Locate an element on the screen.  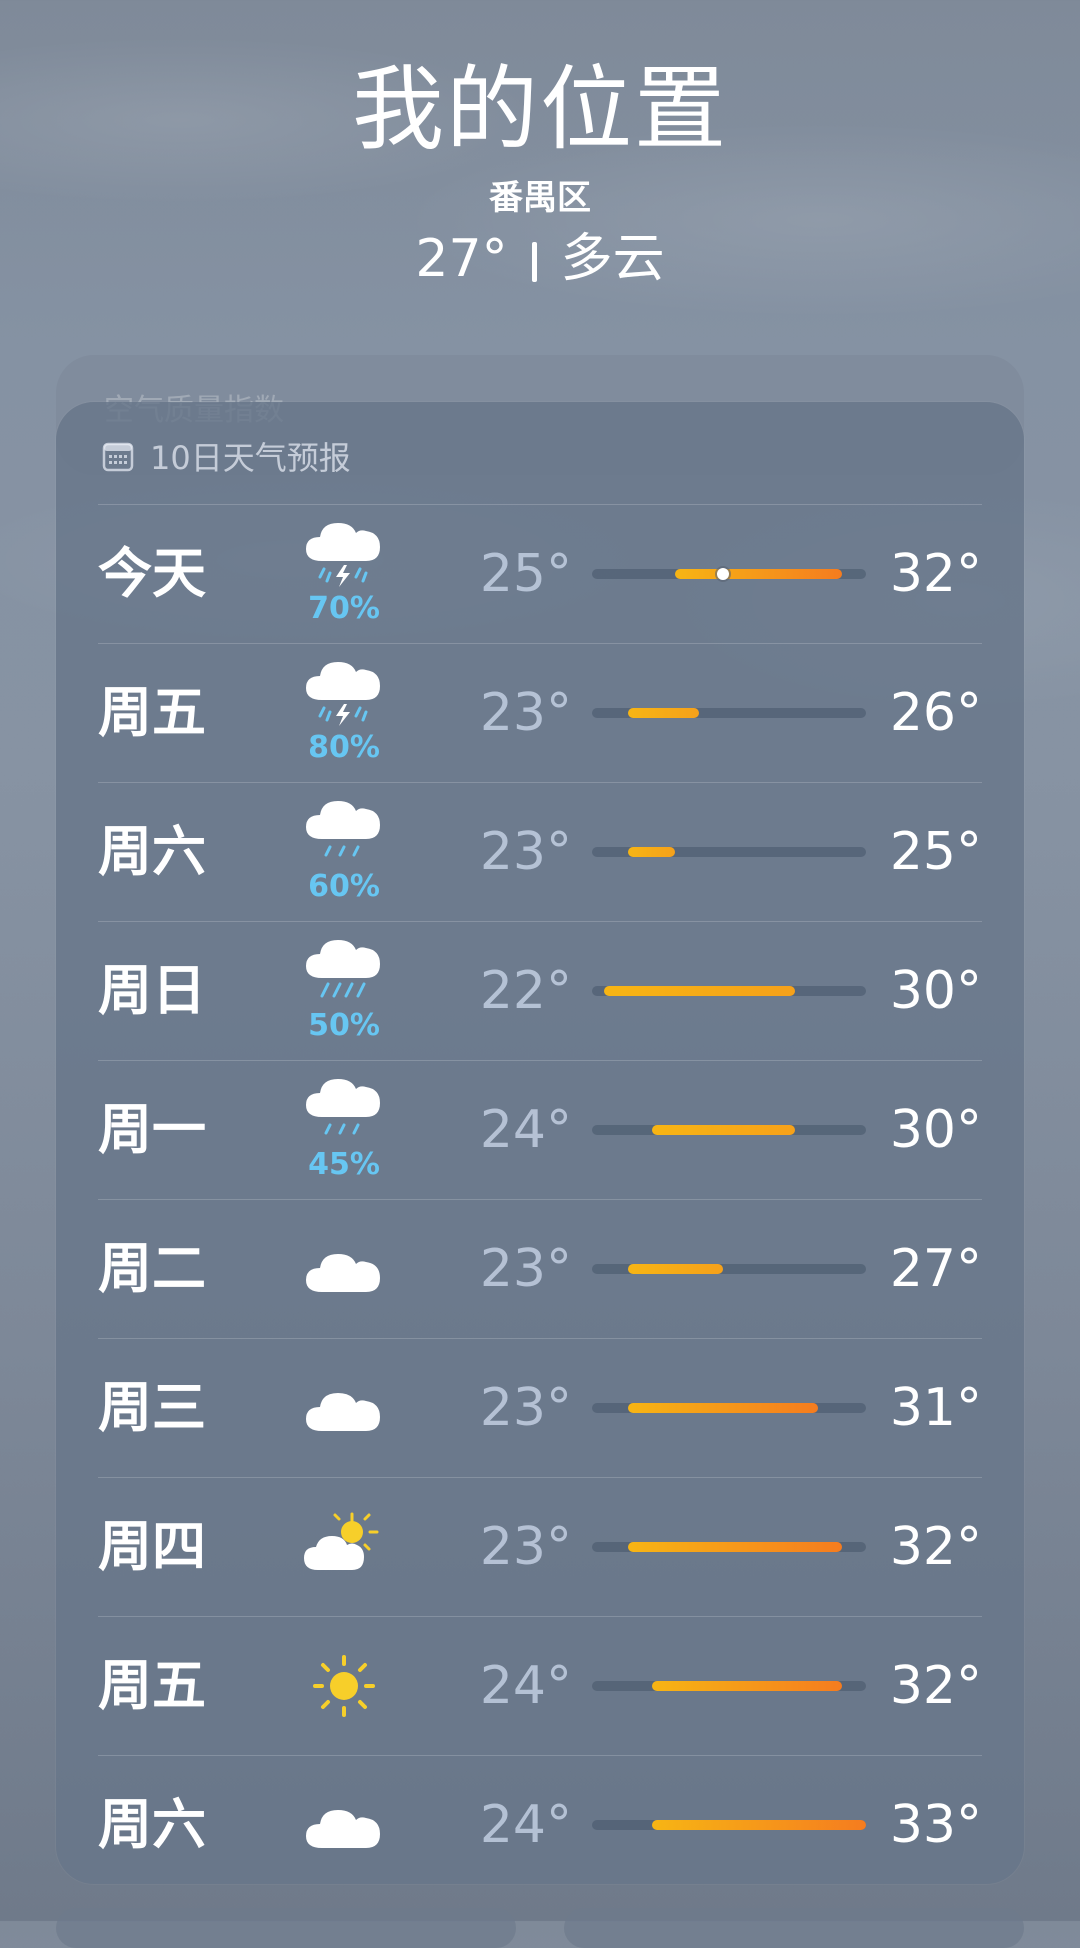
high-temp: 26° is located at coordinates (935, 713).